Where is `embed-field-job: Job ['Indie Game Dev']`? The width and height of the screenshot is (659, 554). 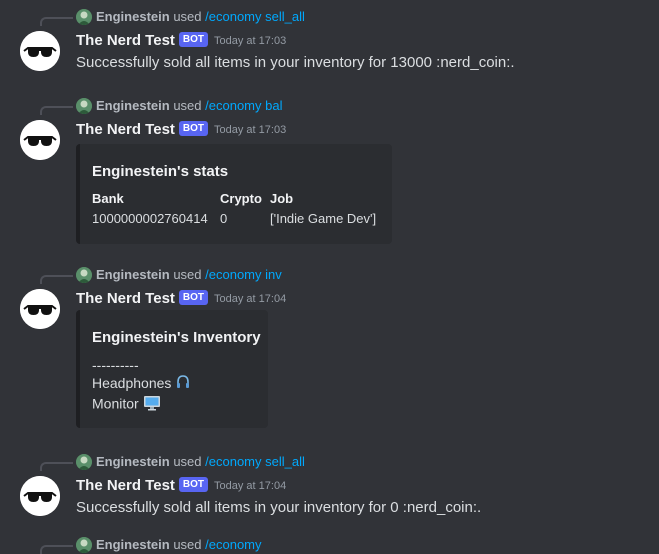 embed-field-job: Job ['Indie Game Dev'] is located at coordinates (323, 209).